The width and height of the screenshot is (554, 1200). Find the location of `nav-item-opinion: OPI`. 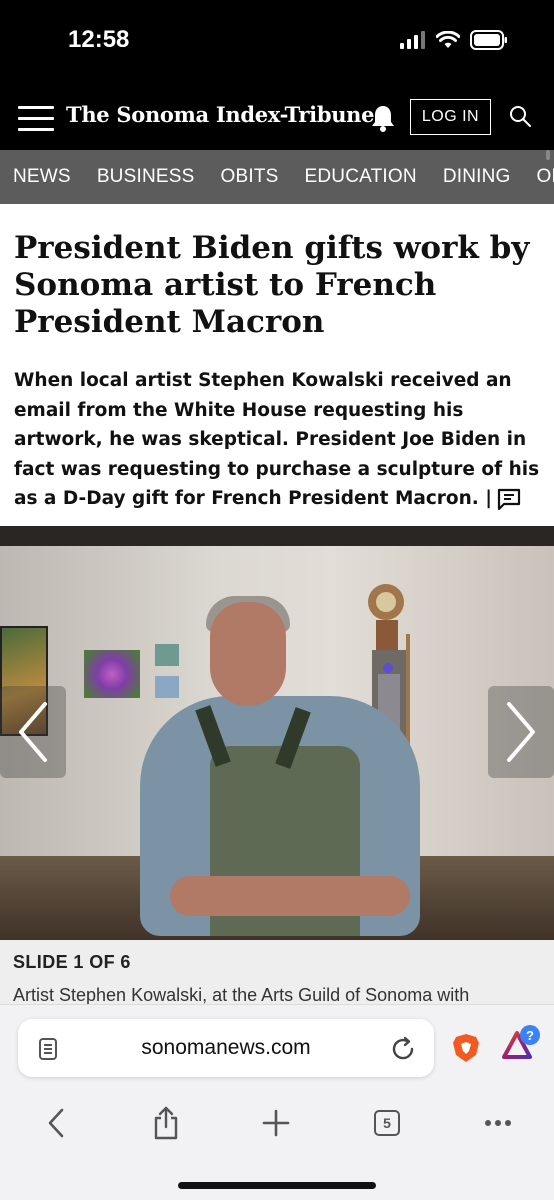

nav-item-opinion: OPI is located at coordinates (539, 177).